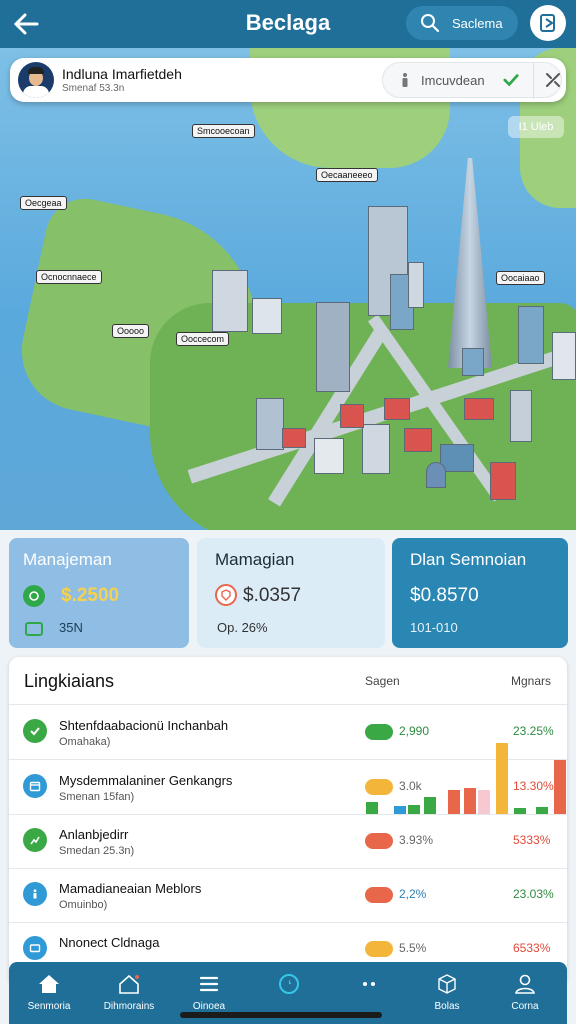 The width and height of the screenshot is (576, 1024). Describe the element at coordinates (444, 595) in the screenshot. I see `stat-value: $0.8570` at that location.